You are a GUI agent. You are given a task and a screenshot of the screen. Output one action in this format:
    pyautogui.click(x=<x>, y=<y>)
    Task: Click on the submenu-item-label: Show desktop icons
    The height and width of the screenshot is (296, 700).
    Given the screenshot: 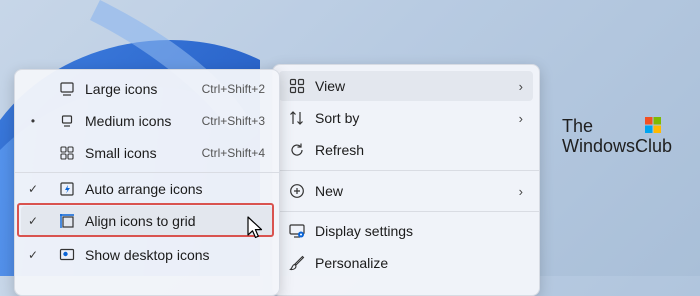 What is the action you would take?
    pyautogui.click(x=147, y=255)
    